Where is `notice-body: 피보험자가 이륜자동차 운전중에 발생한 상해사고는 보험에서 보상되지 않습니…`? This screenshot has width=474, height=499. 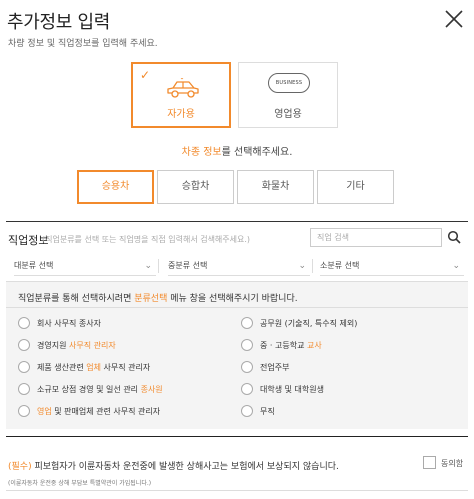
notice-body: 피보험자가 이륜자동차 운전중에 발생한 상해사고는 보험에서 보상되지 않습니… is located at coordinates (185, 467).